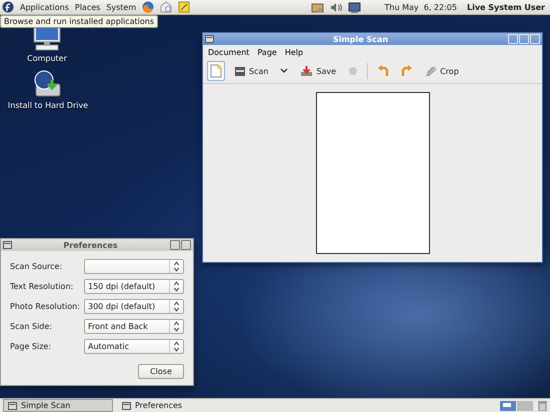  What do you see at coordinates (172, 405) in the screenshot?
I see `taskbar-button: Preferences` at bounding box center [172, 405].